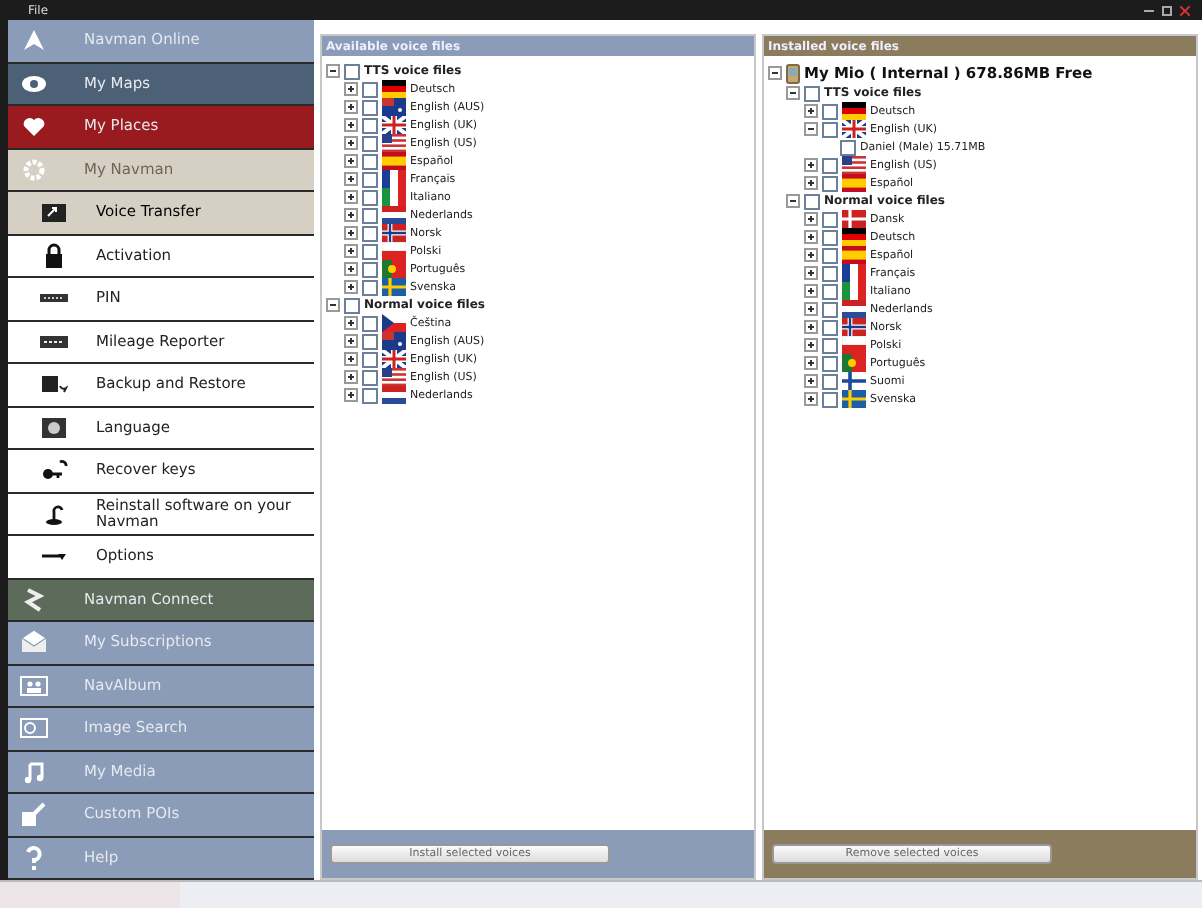 This screenshot has height=908, width=1202. What do you see at coordinates (1167, 10) in the screenshot?
I see `maximize-icon` at bounding box center [1167, 10].